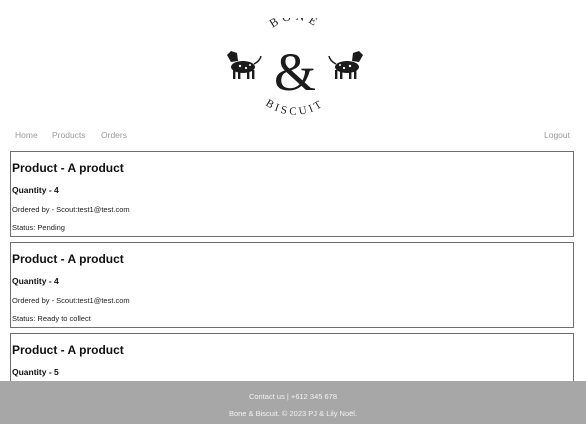 This screenshot has width=586, height=424. Describe the element at coordinates (295, 72) in the screenshot. I see `logo-ampersand: &` at that location.